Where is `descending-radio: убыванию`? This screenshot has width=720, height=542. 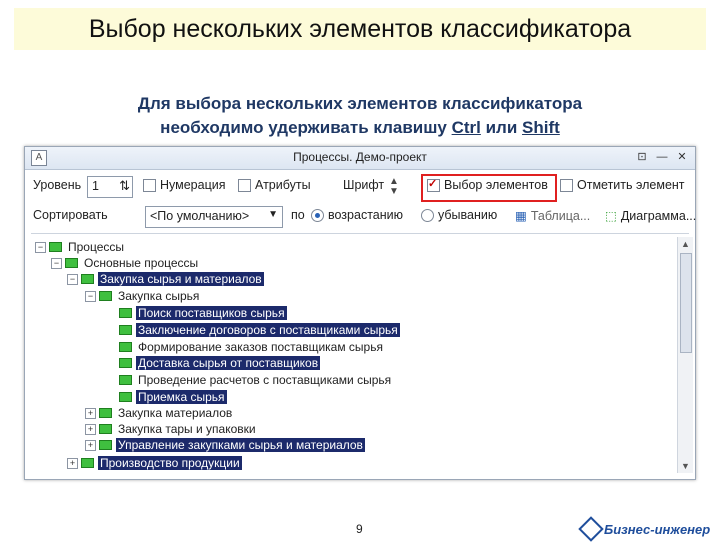
descending-radio: убыванию is located at coordinates (459, 215).